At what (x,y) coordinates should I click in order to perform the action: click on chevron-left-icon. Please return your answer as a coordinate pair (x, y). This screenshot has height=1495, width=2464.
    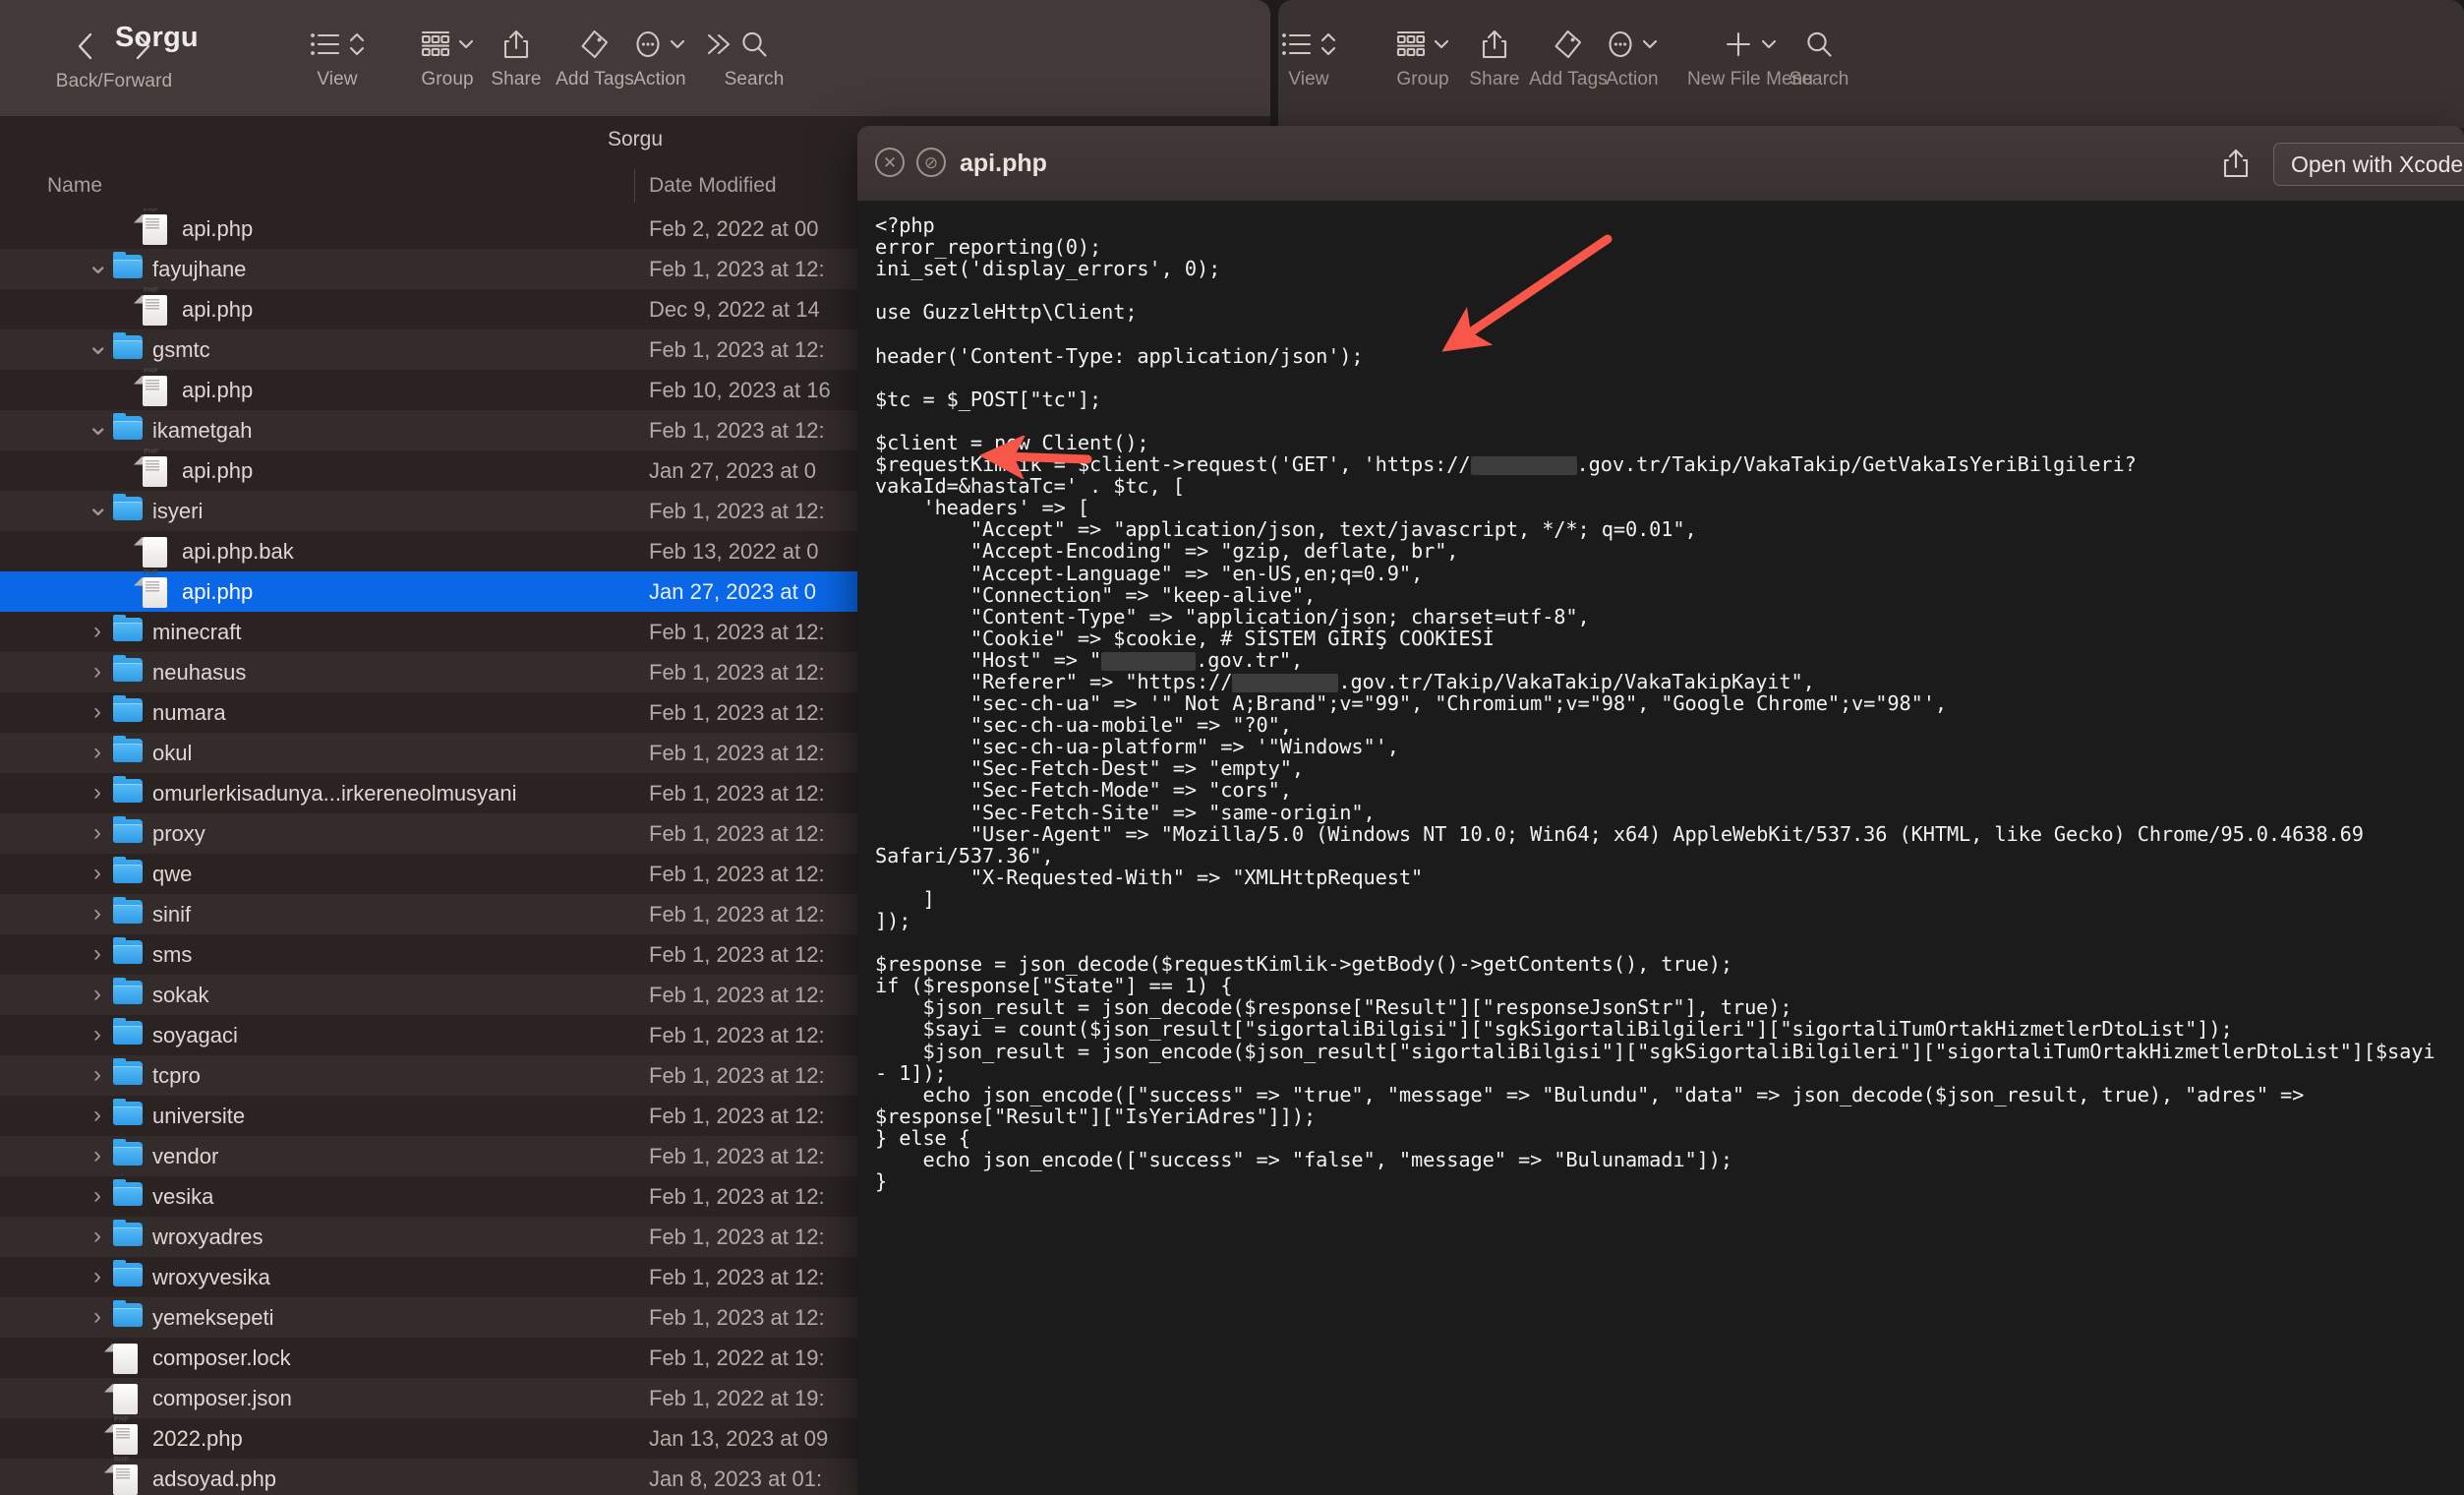
    Looking at the image, I should click on (85, 46).